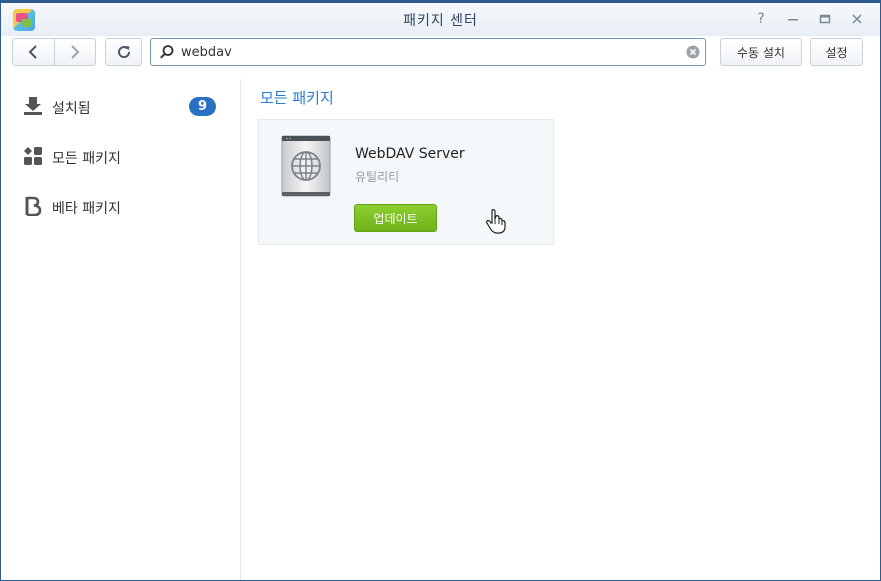 The image size is (881, 581). What do you see at coordinates (410, 154) in the screenshot?
I see `package-name: WebDAV Server` at bounding box center [410, 154].